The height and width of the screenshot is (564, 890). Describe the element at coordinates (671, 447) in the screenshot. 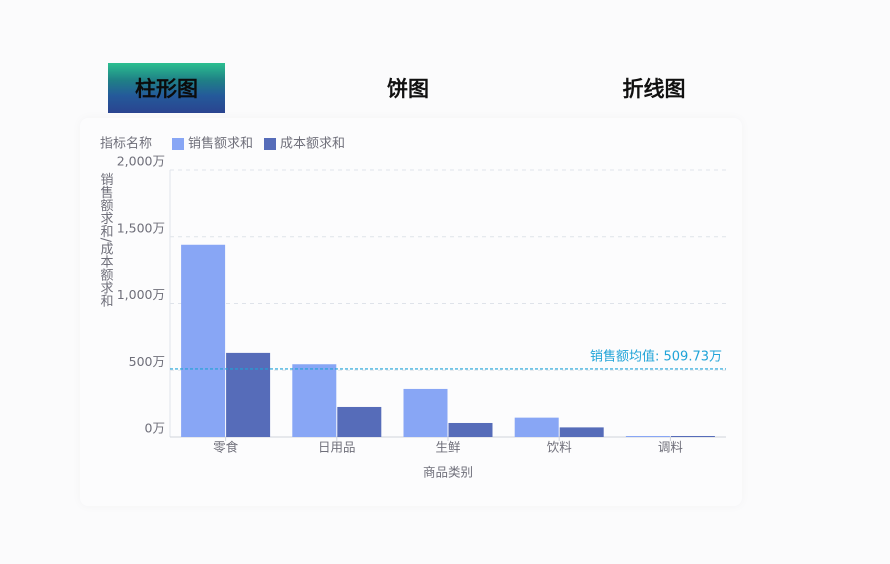

I see `x-tick-label: 调料` at that location.